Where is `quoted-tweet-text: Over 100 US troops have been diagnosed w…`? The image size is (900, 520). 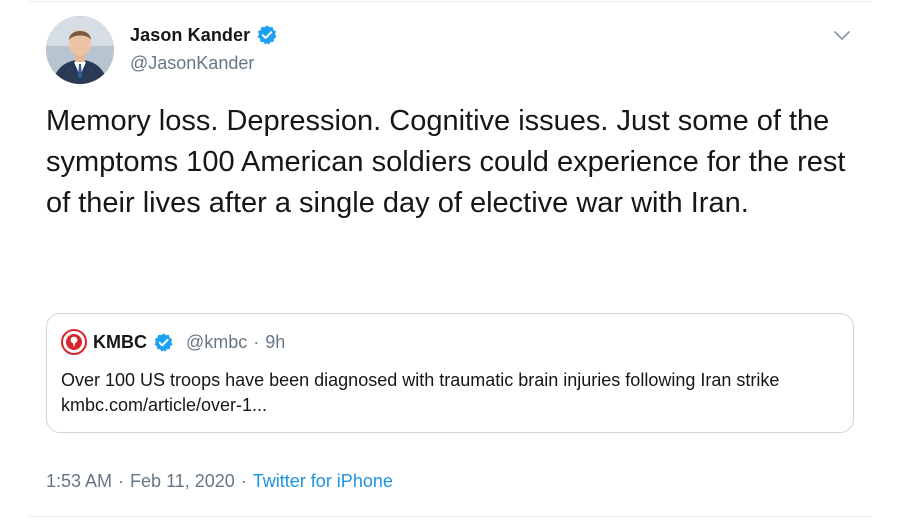
quoted-tweet-text: Over 100 US troops have been diagnosed w… is located at coordinates (420, 392).